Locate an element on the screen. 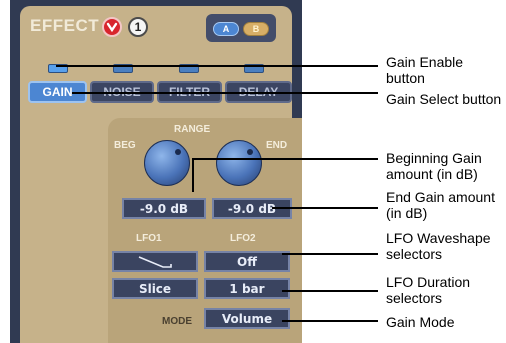 The height and width of the screenshot is (343, 506). beg-label: BEG is located at coordinates (125, 145).